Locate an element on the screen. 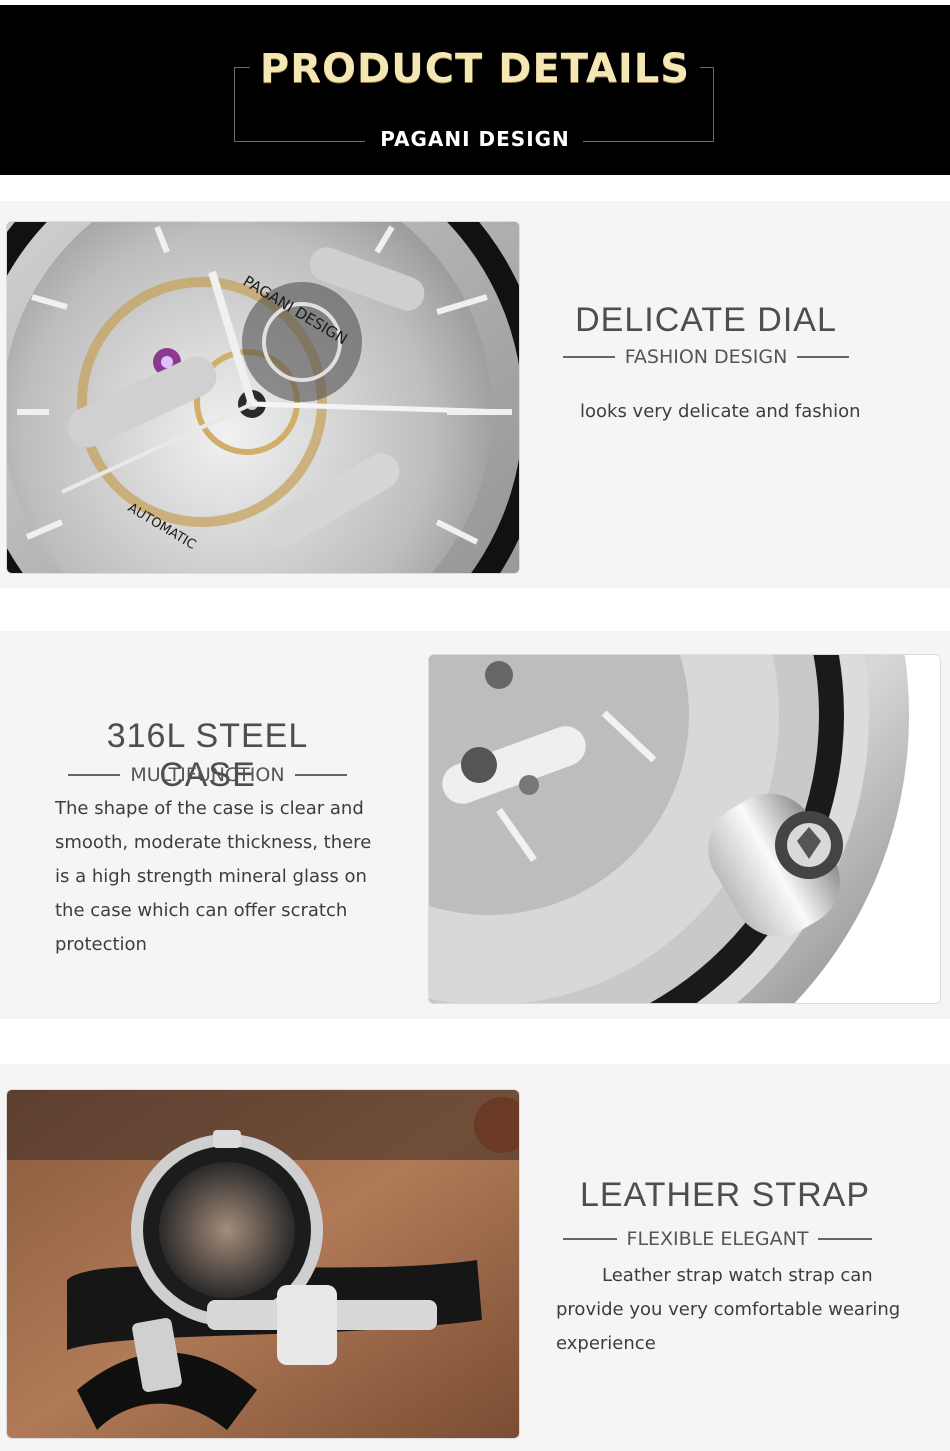 This screenshot has height=1451, width=950. dial-subheading-text: FASHION DESIGN is located at coordinates (706, 357).